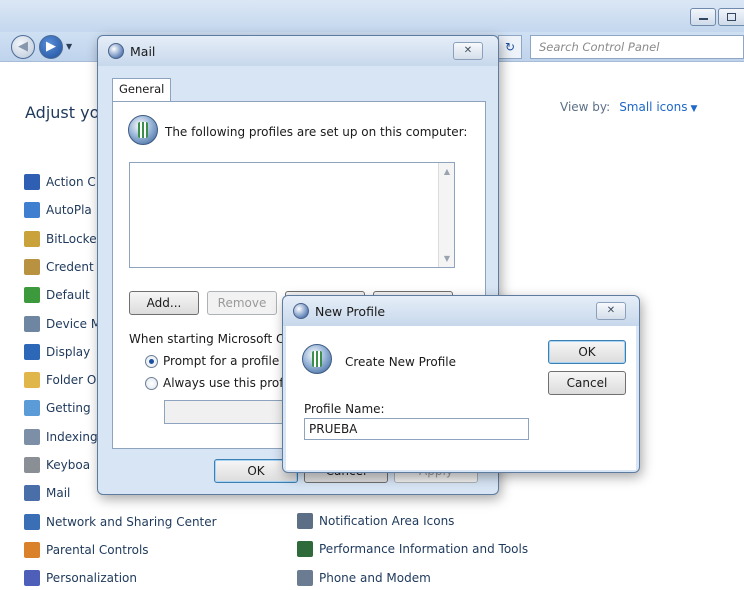 The image size is (744, 590). I want to click on view-by-control: View by: Small icons ▼, so click(628, 107).